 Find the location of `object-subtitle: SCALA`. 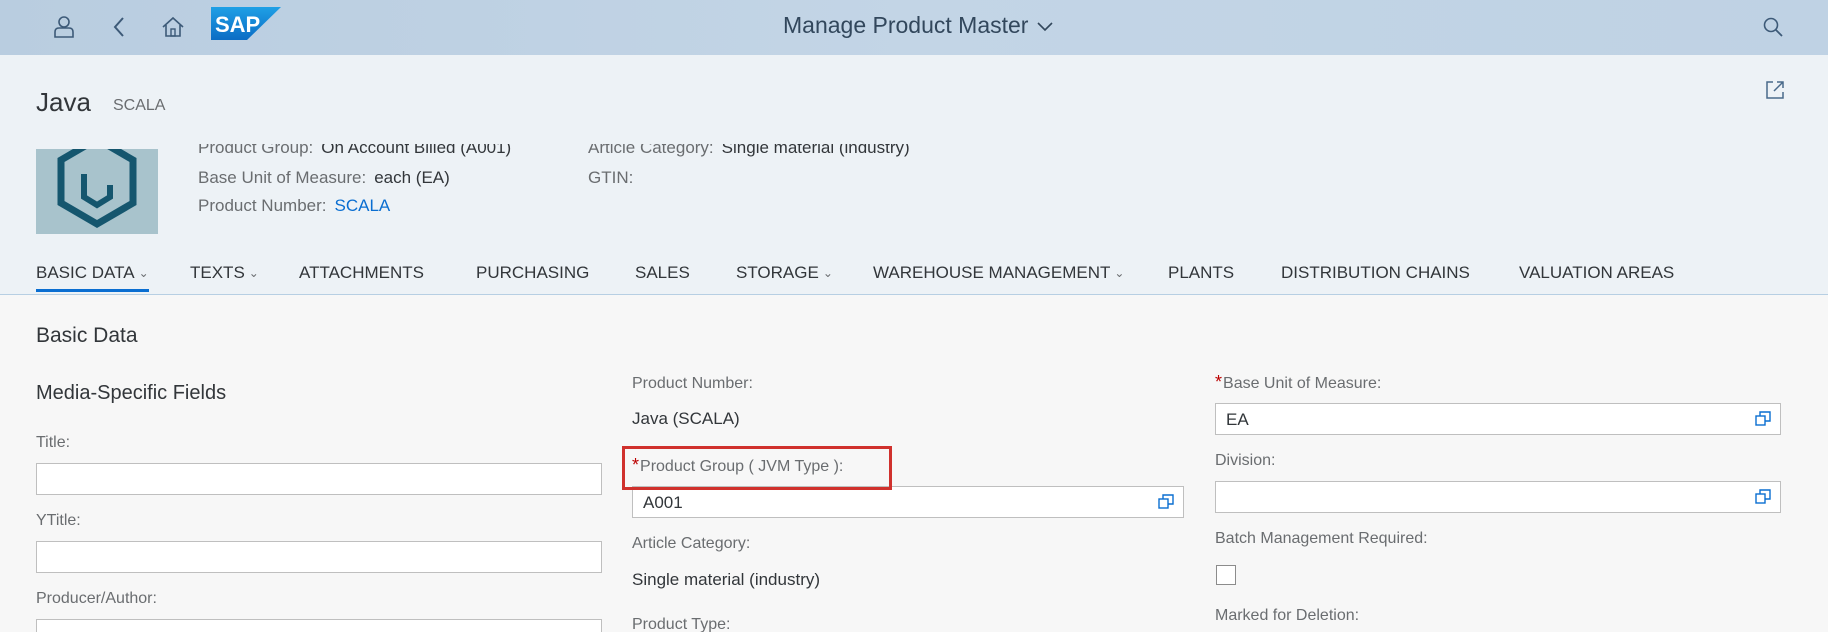

object-subtitle: SCALA is located at coordinates (139, 105).